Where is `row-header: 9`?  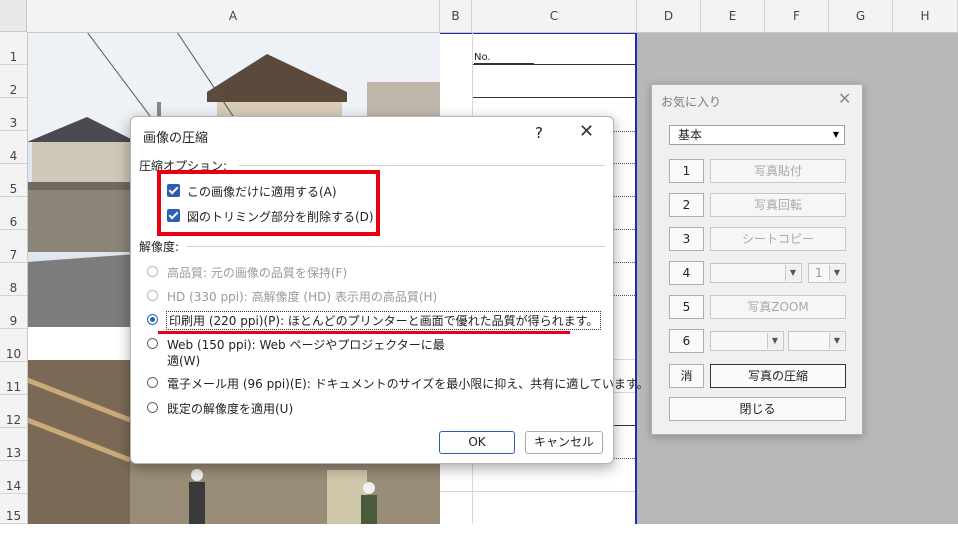 row-header: 9 is located at coordinates (13, 312).